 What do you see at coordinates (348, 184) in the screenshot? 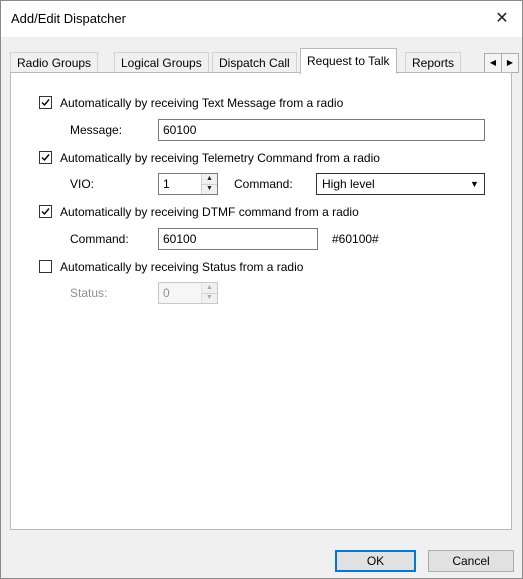
I see `telemetry-command-value: High level` at bounding box center [348, 184].